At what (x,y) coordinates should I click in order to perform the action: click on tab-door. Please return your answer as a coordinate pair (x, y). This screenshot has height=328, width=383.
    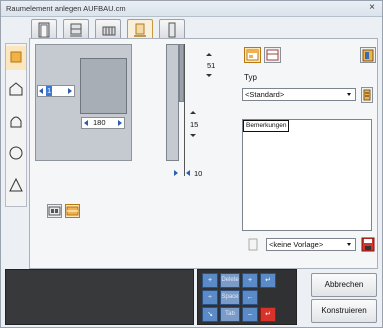
    Looking at the image, I should click on (44, 29).